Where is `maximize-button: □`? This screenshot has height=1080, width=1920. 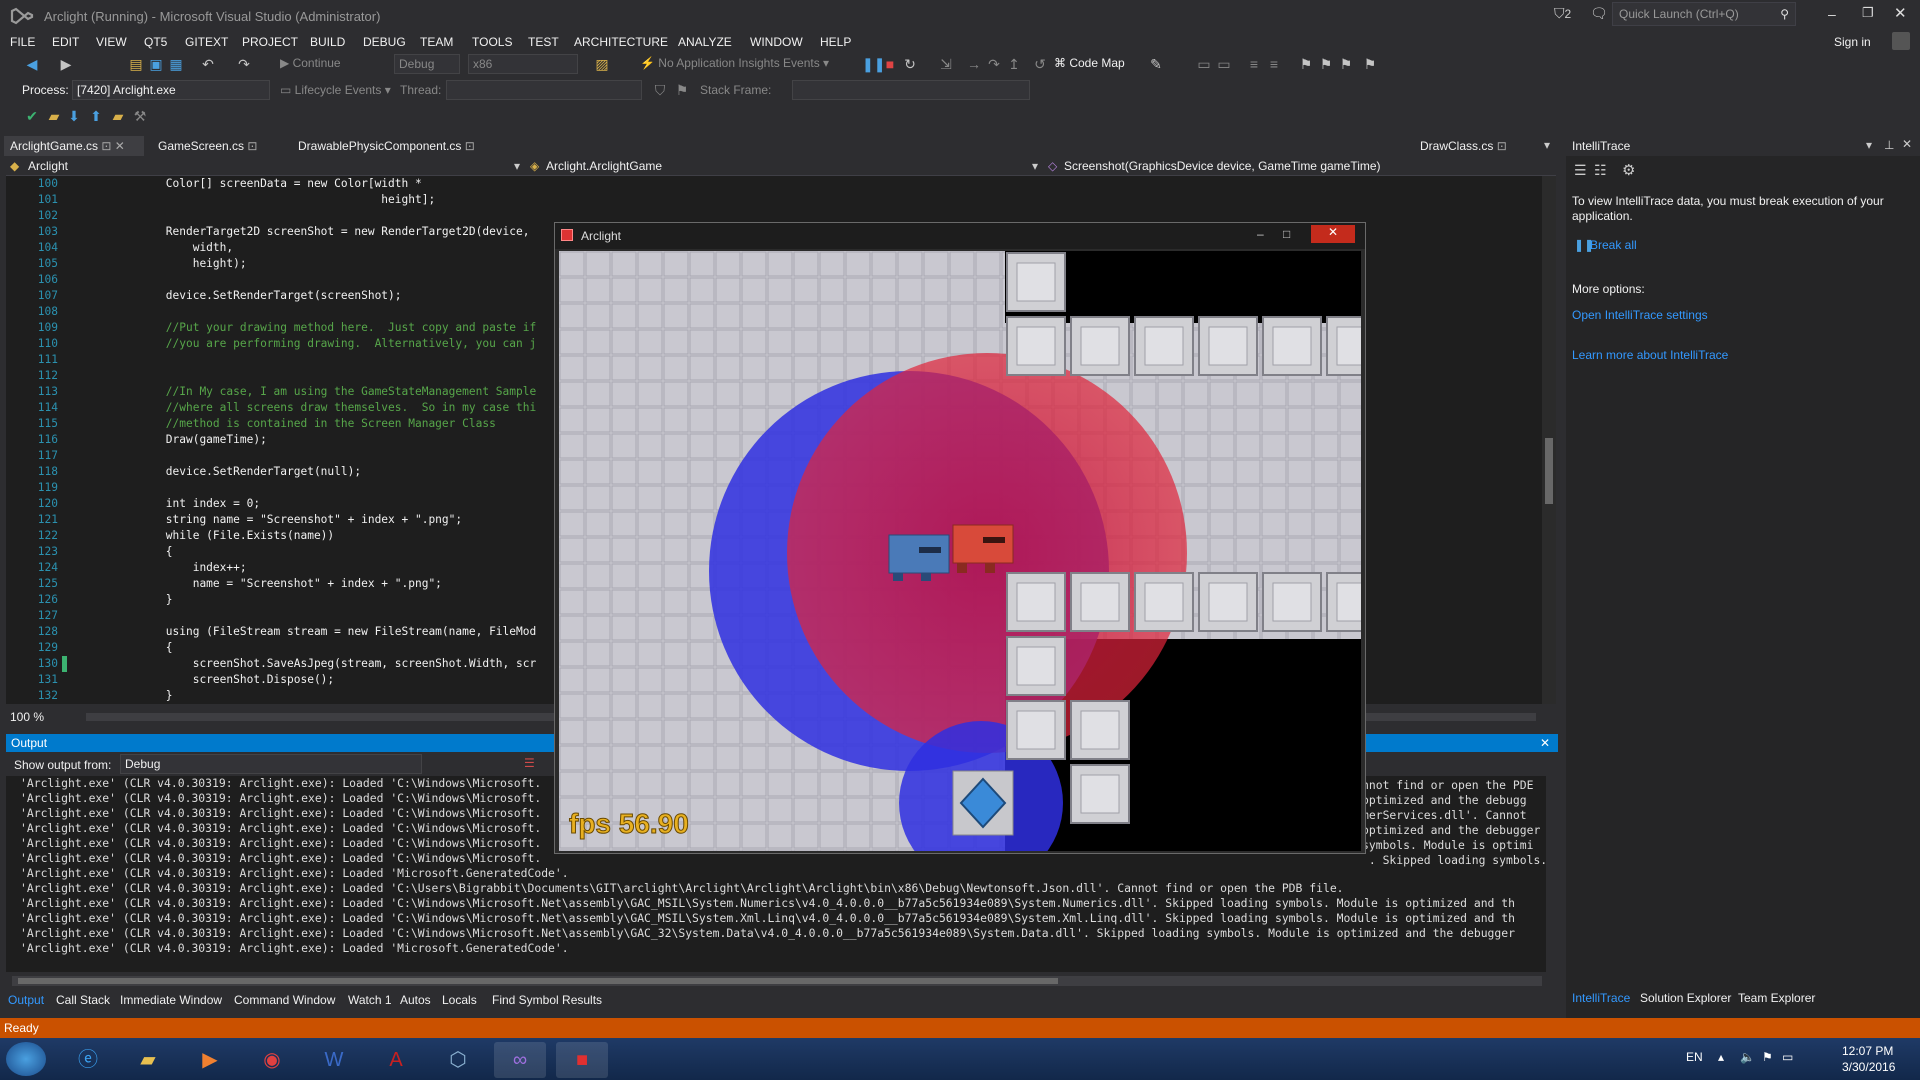
maximize-button: □ is located at coordinates (1286, 234).